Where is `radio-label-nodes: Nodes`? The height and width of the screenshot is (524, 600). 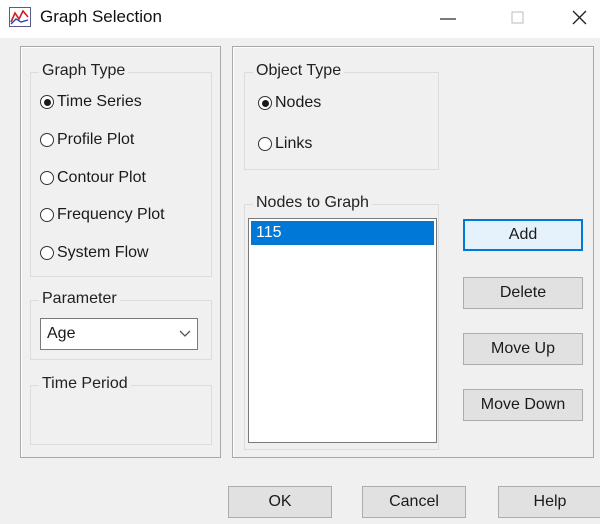 radio-label-nodes: Nodes is located at coordinates (298, 102).